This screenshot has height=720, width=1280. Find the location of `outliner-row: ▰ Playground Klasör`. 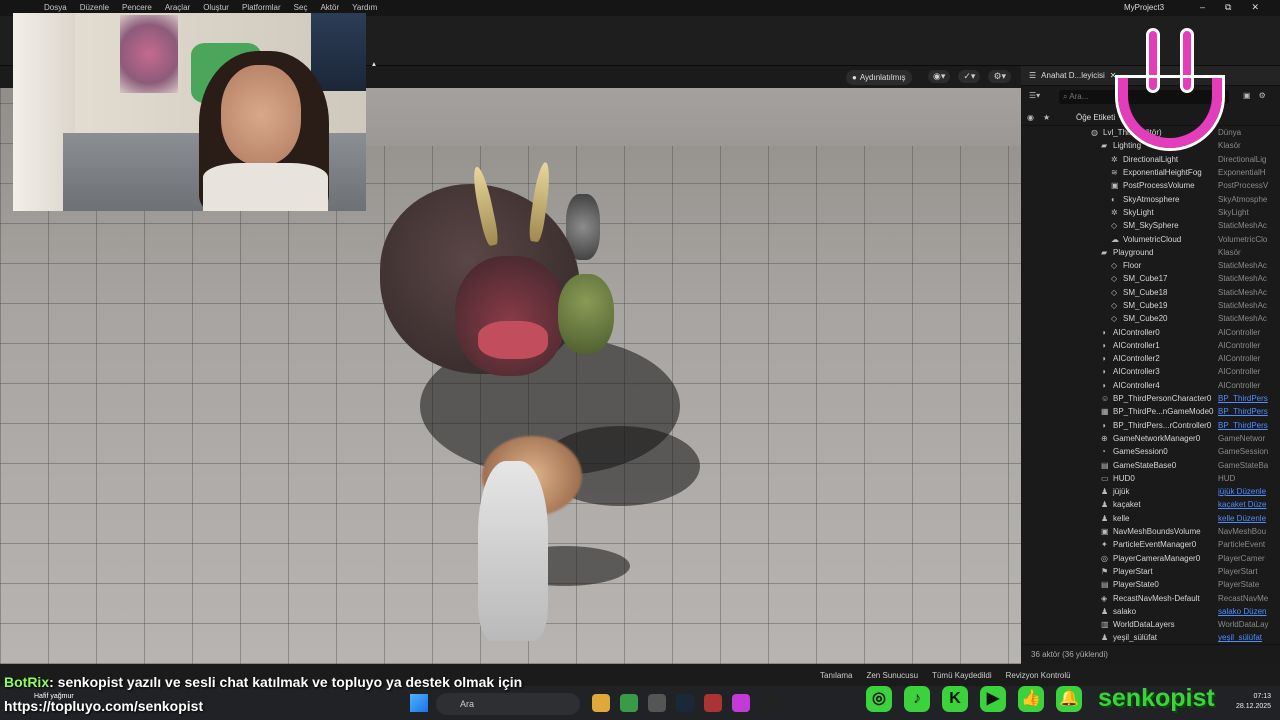

outliner-row: ▰ Playground Klasör is located at coordinates (1150, 252).